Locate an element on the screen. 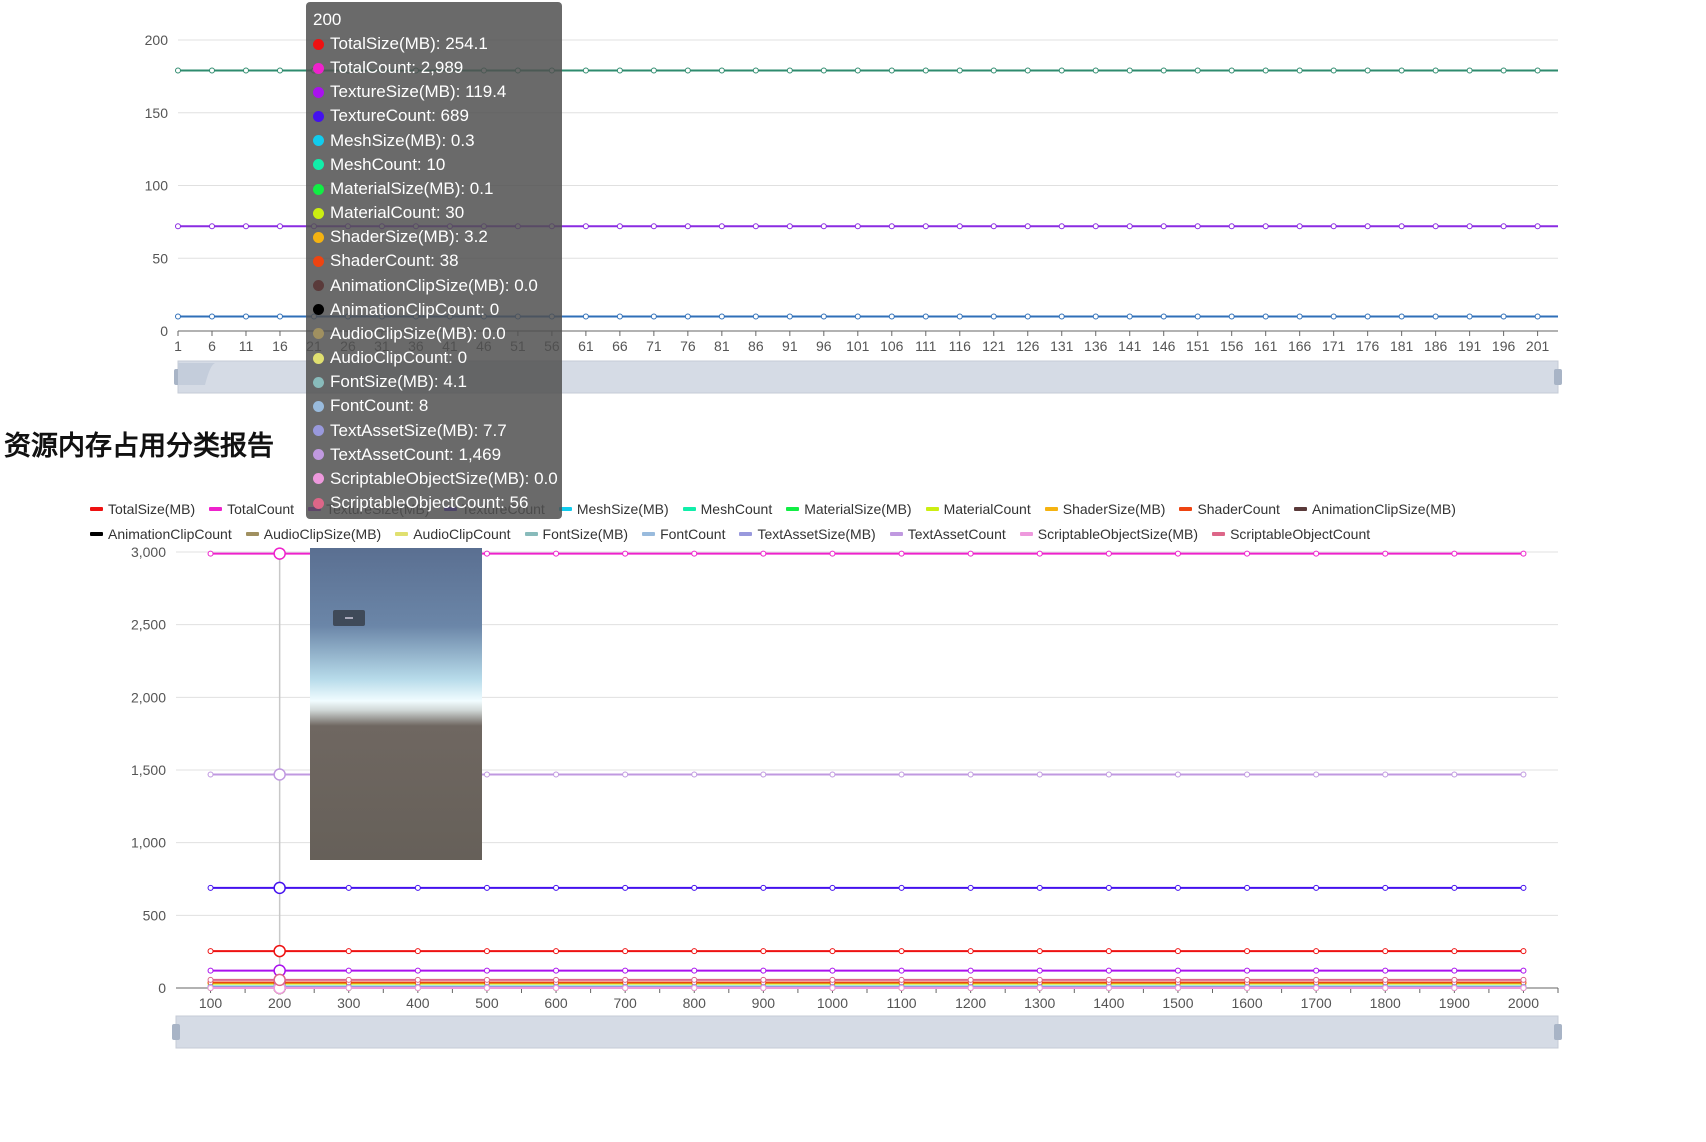 This screenshot has width=1706, height=1142. x-tick-label: 16 is located at coordinates (280, 346).